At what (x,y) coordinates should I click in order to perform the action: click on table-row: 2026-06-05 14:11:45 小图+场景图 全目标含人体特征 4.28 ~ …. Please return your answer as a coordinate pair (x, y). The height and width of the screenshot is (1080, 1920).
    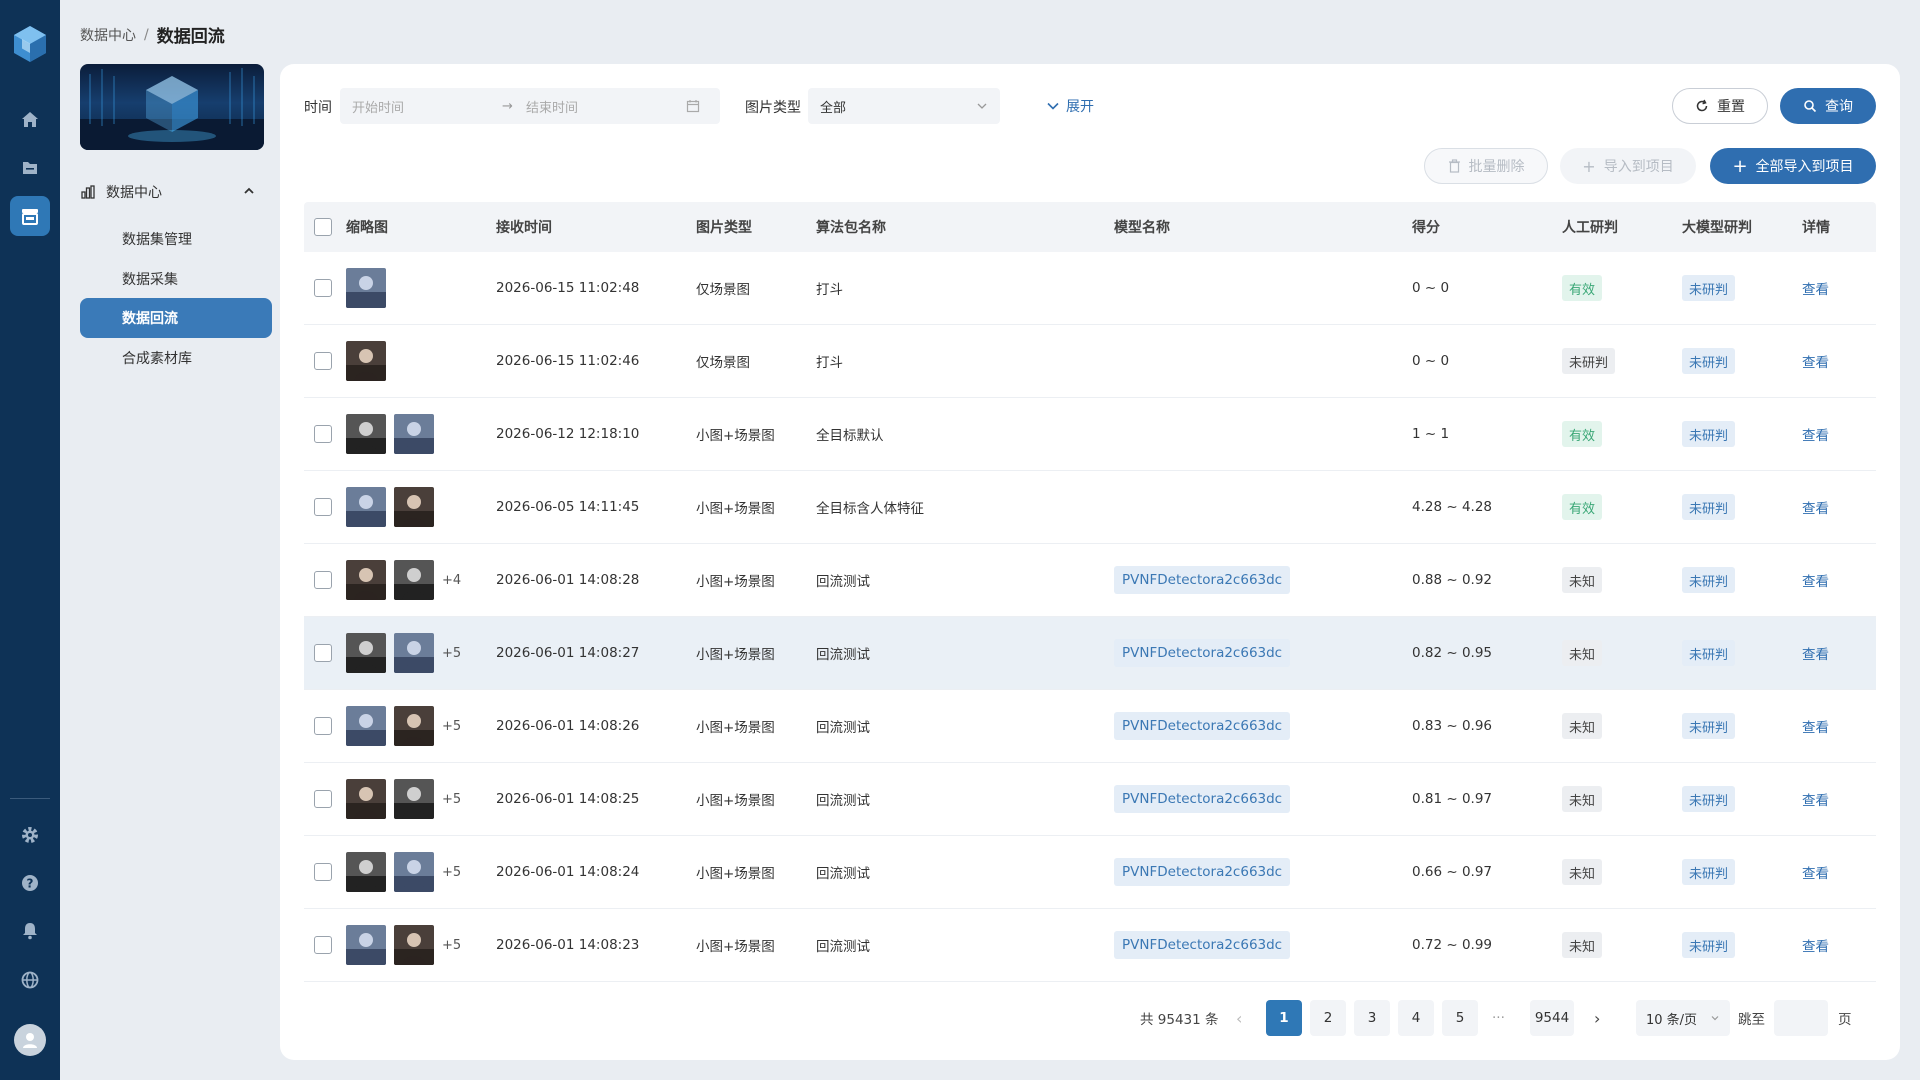
    Looking at the image, I should click on (1090, 507).